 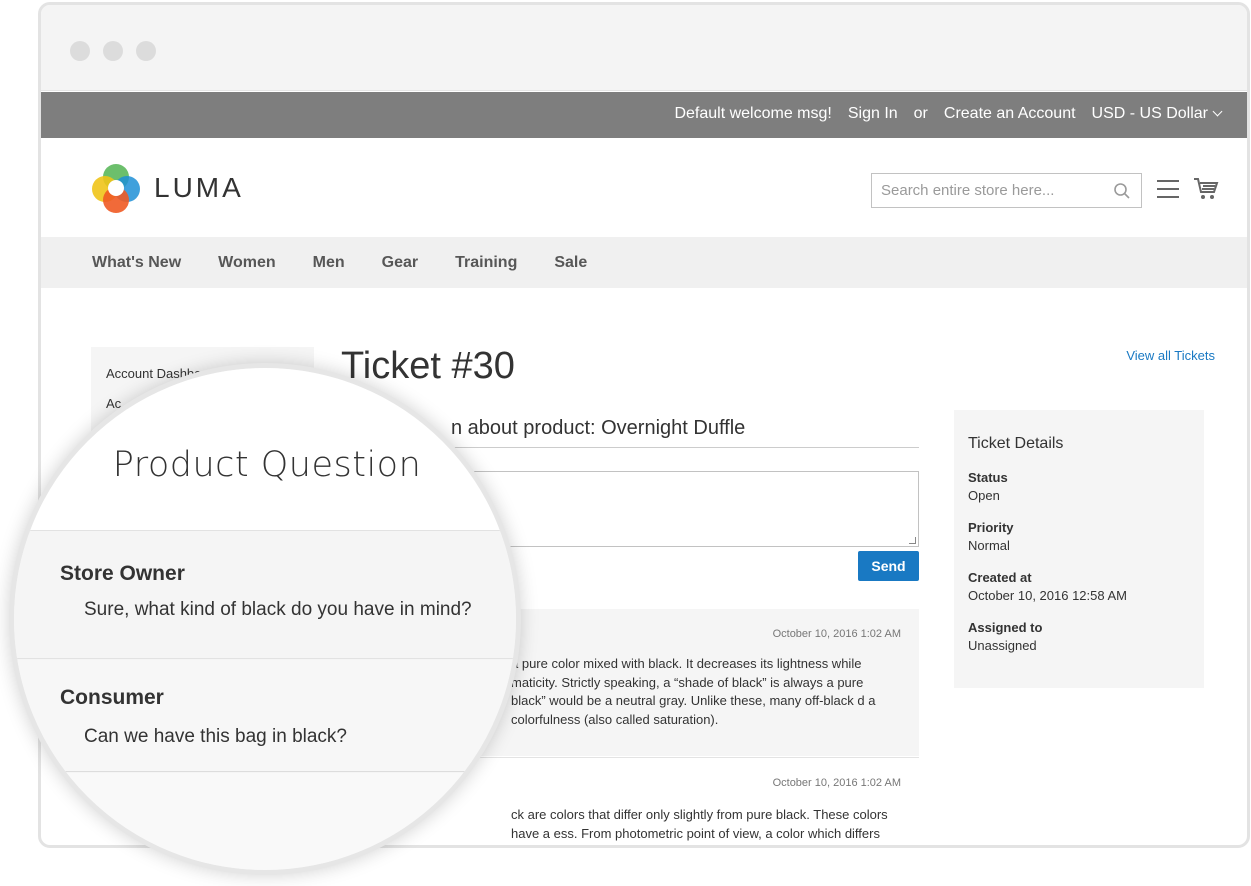 I want to click on search-box, so click(x=1006, y=190).